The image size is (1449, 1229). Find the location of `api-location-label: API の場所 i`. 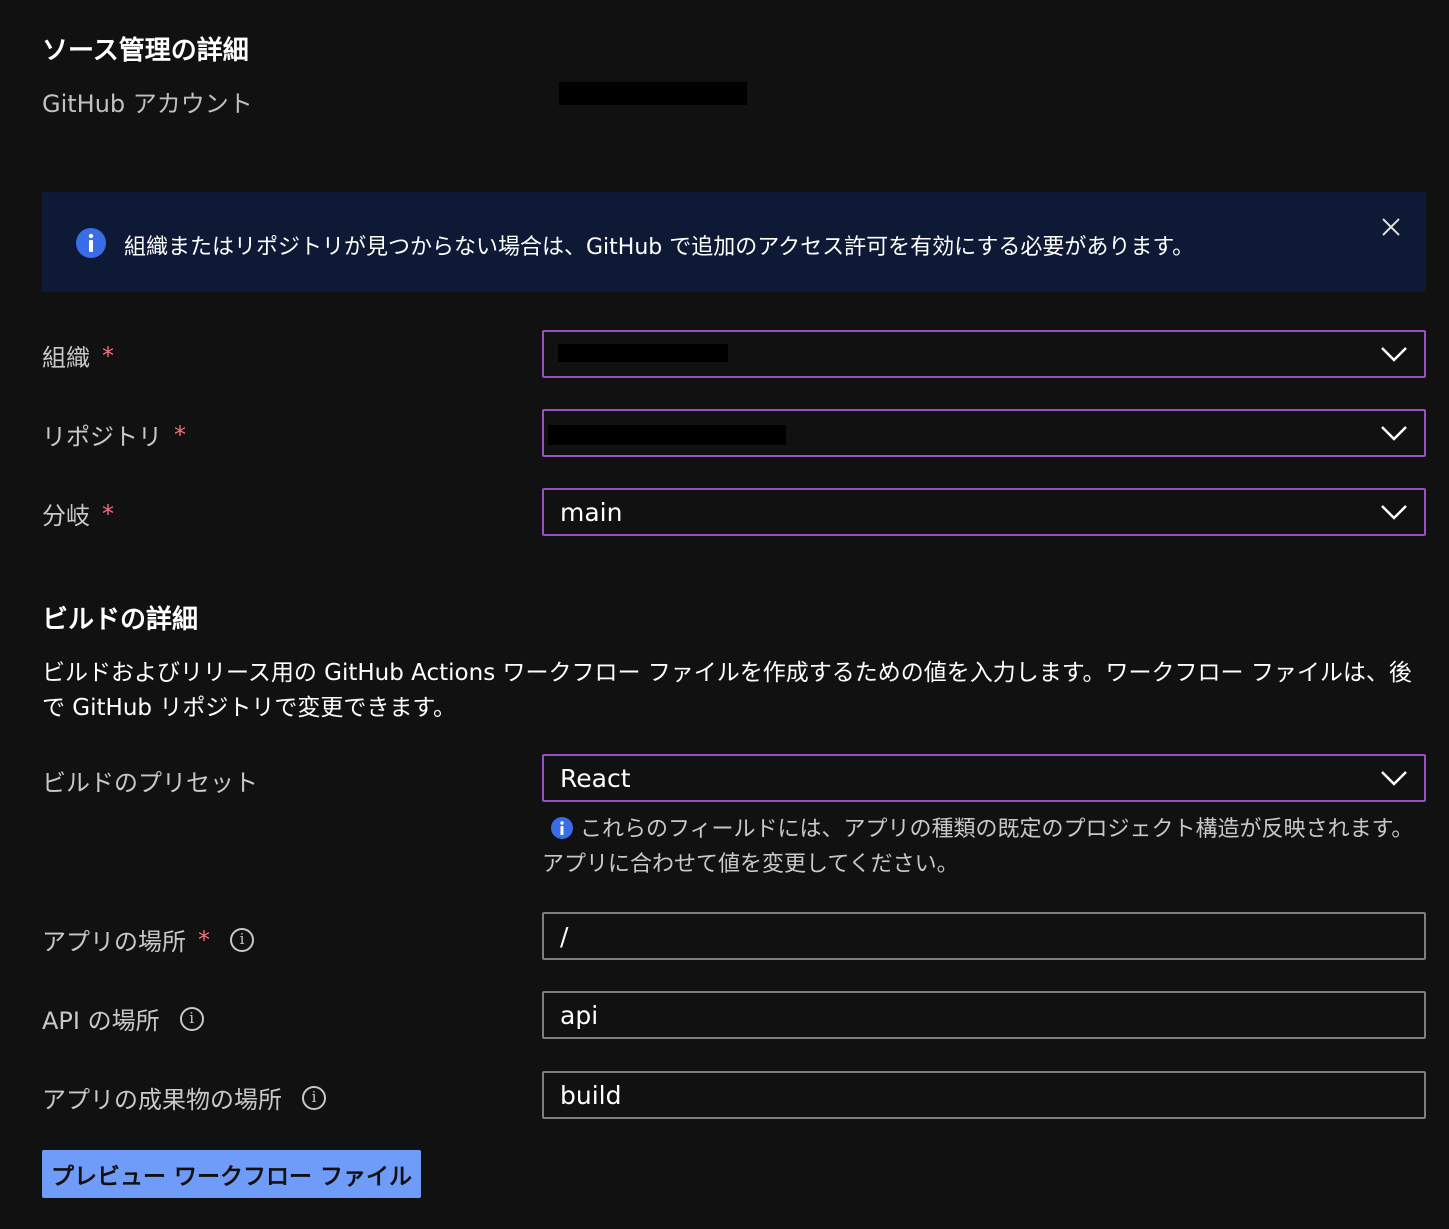

api-location-label: API の場所 i is located at coordinates (123, 1018).